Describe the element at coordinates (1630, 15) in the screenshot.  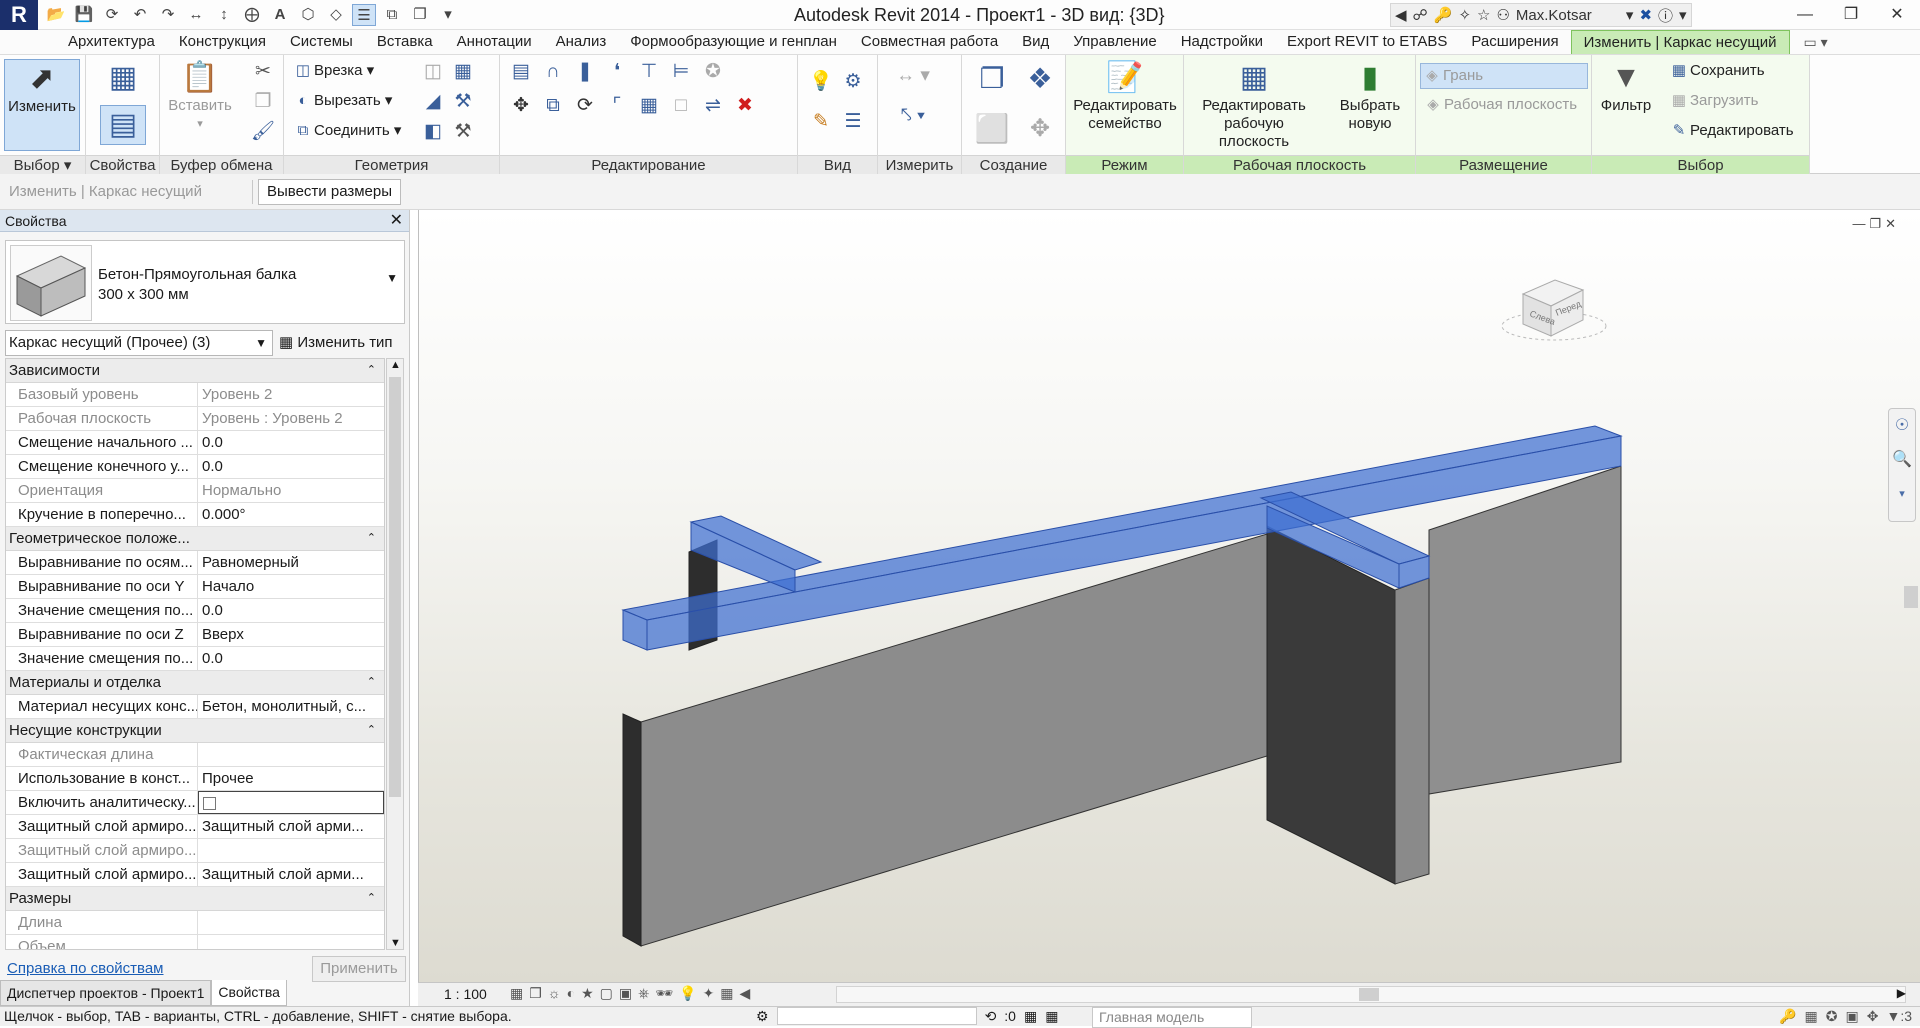
I see `user-dropdown-icon: ▾` at that location.